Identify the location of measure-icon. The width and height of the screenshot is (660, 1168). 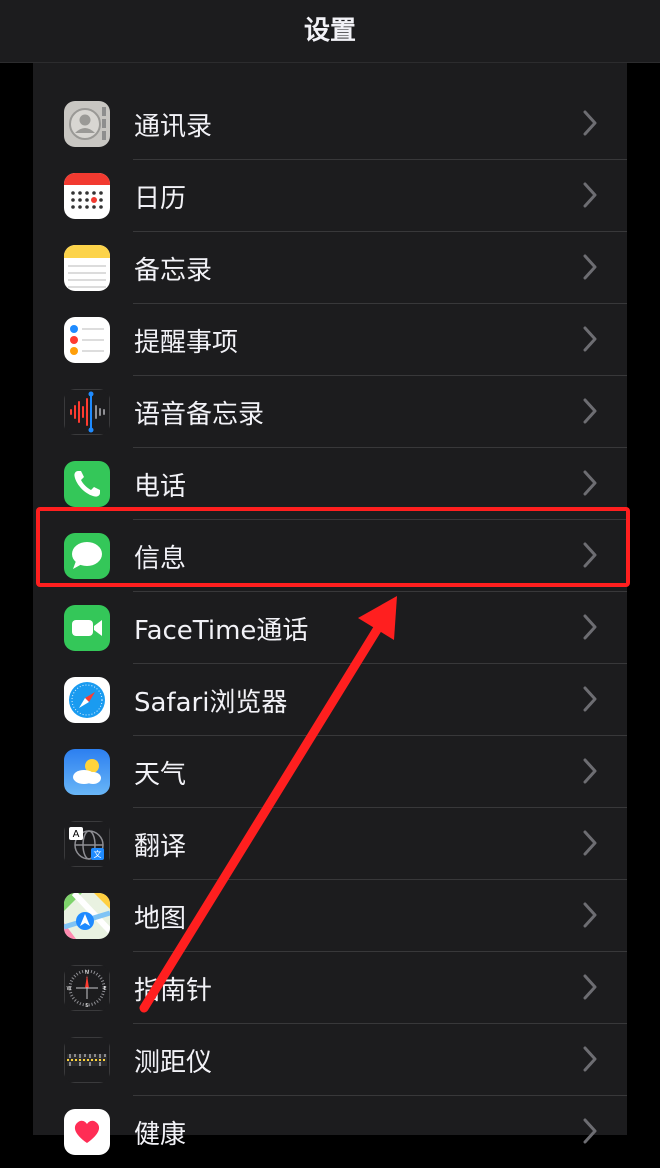
(87, 1060).